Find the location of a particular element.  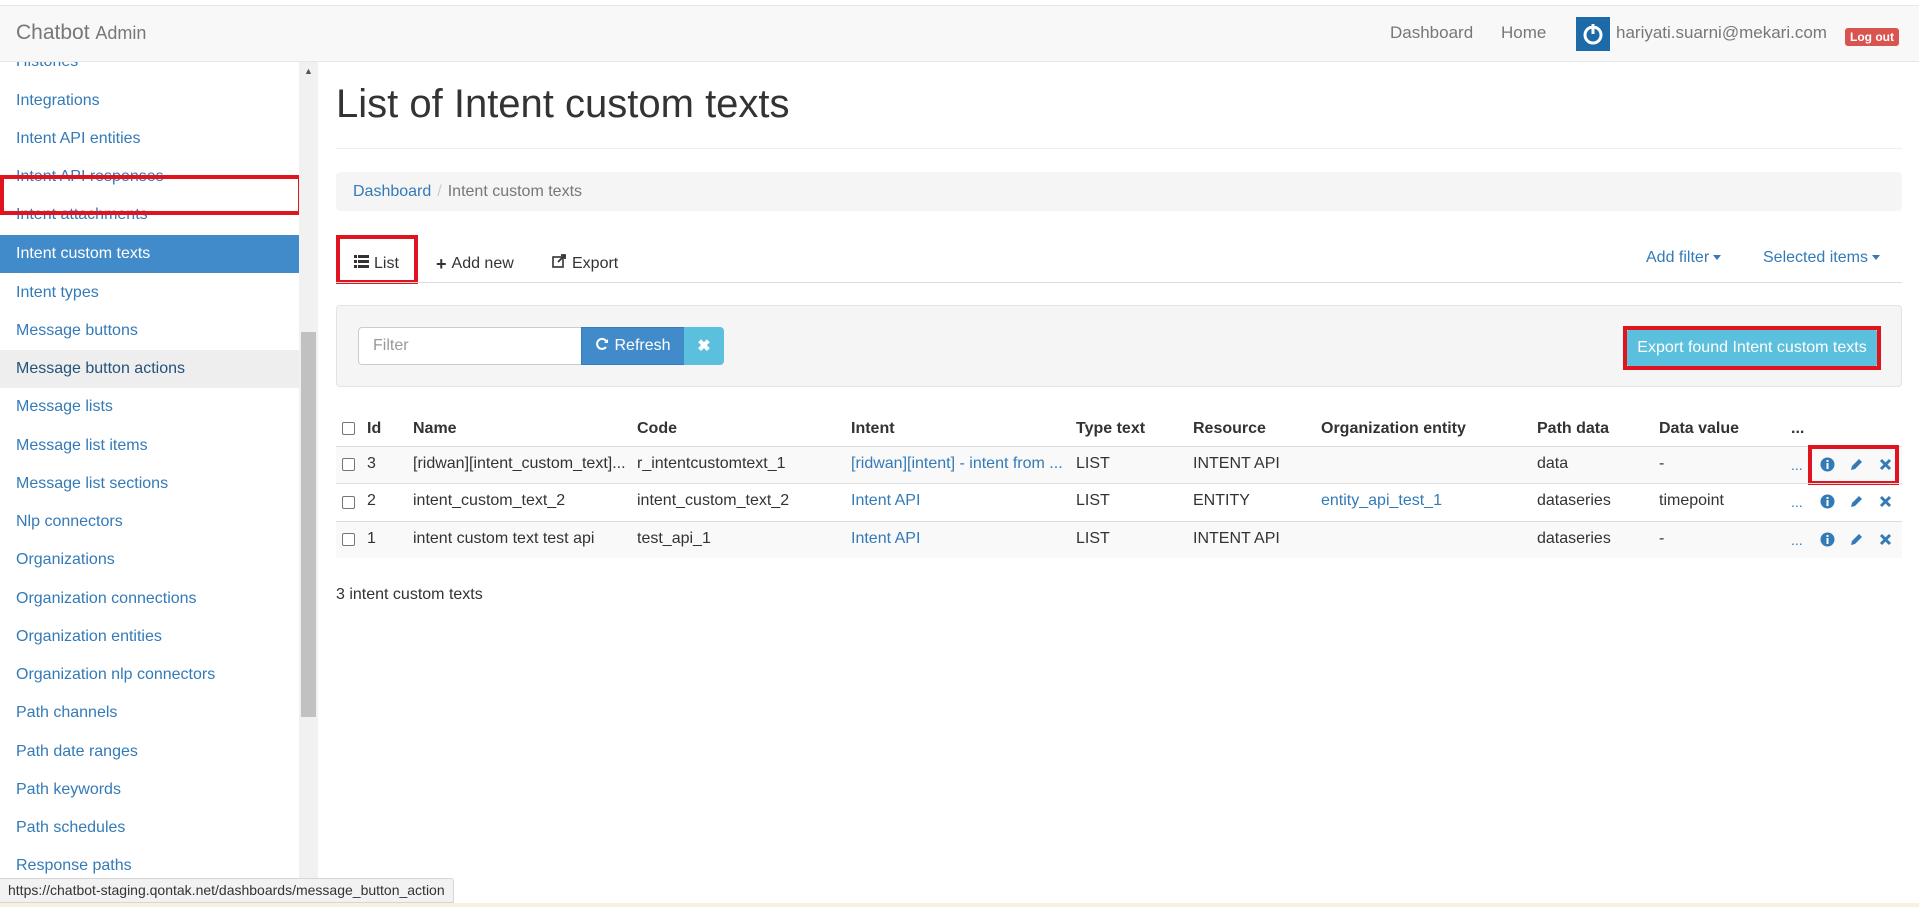

sidebar-item-path-channels: Path channels is located at coordinates (149, 713).